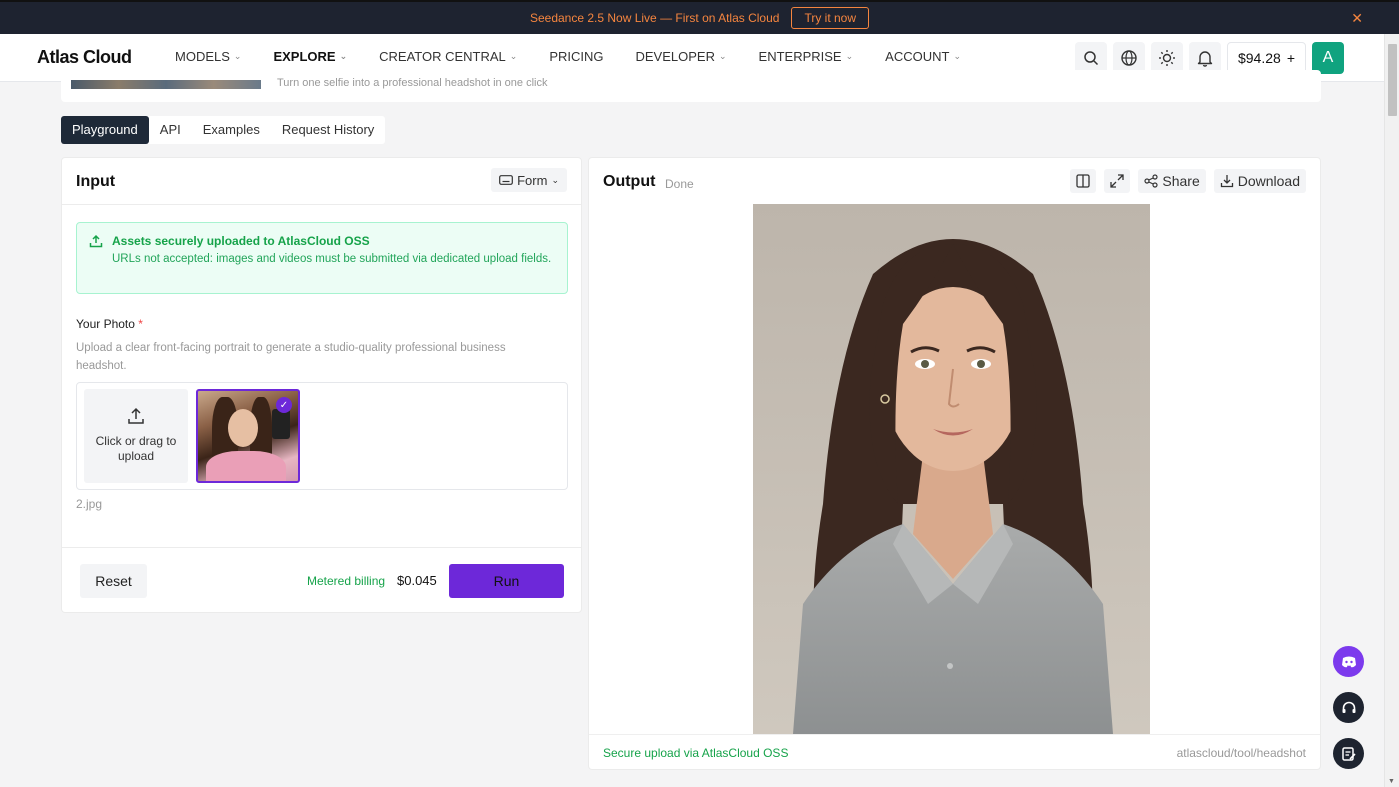 Image resolution: width=1399 pixels, height=787 pixels. I want to click on uploaded-photo-thumbnail: ✓, so click(248, 436).